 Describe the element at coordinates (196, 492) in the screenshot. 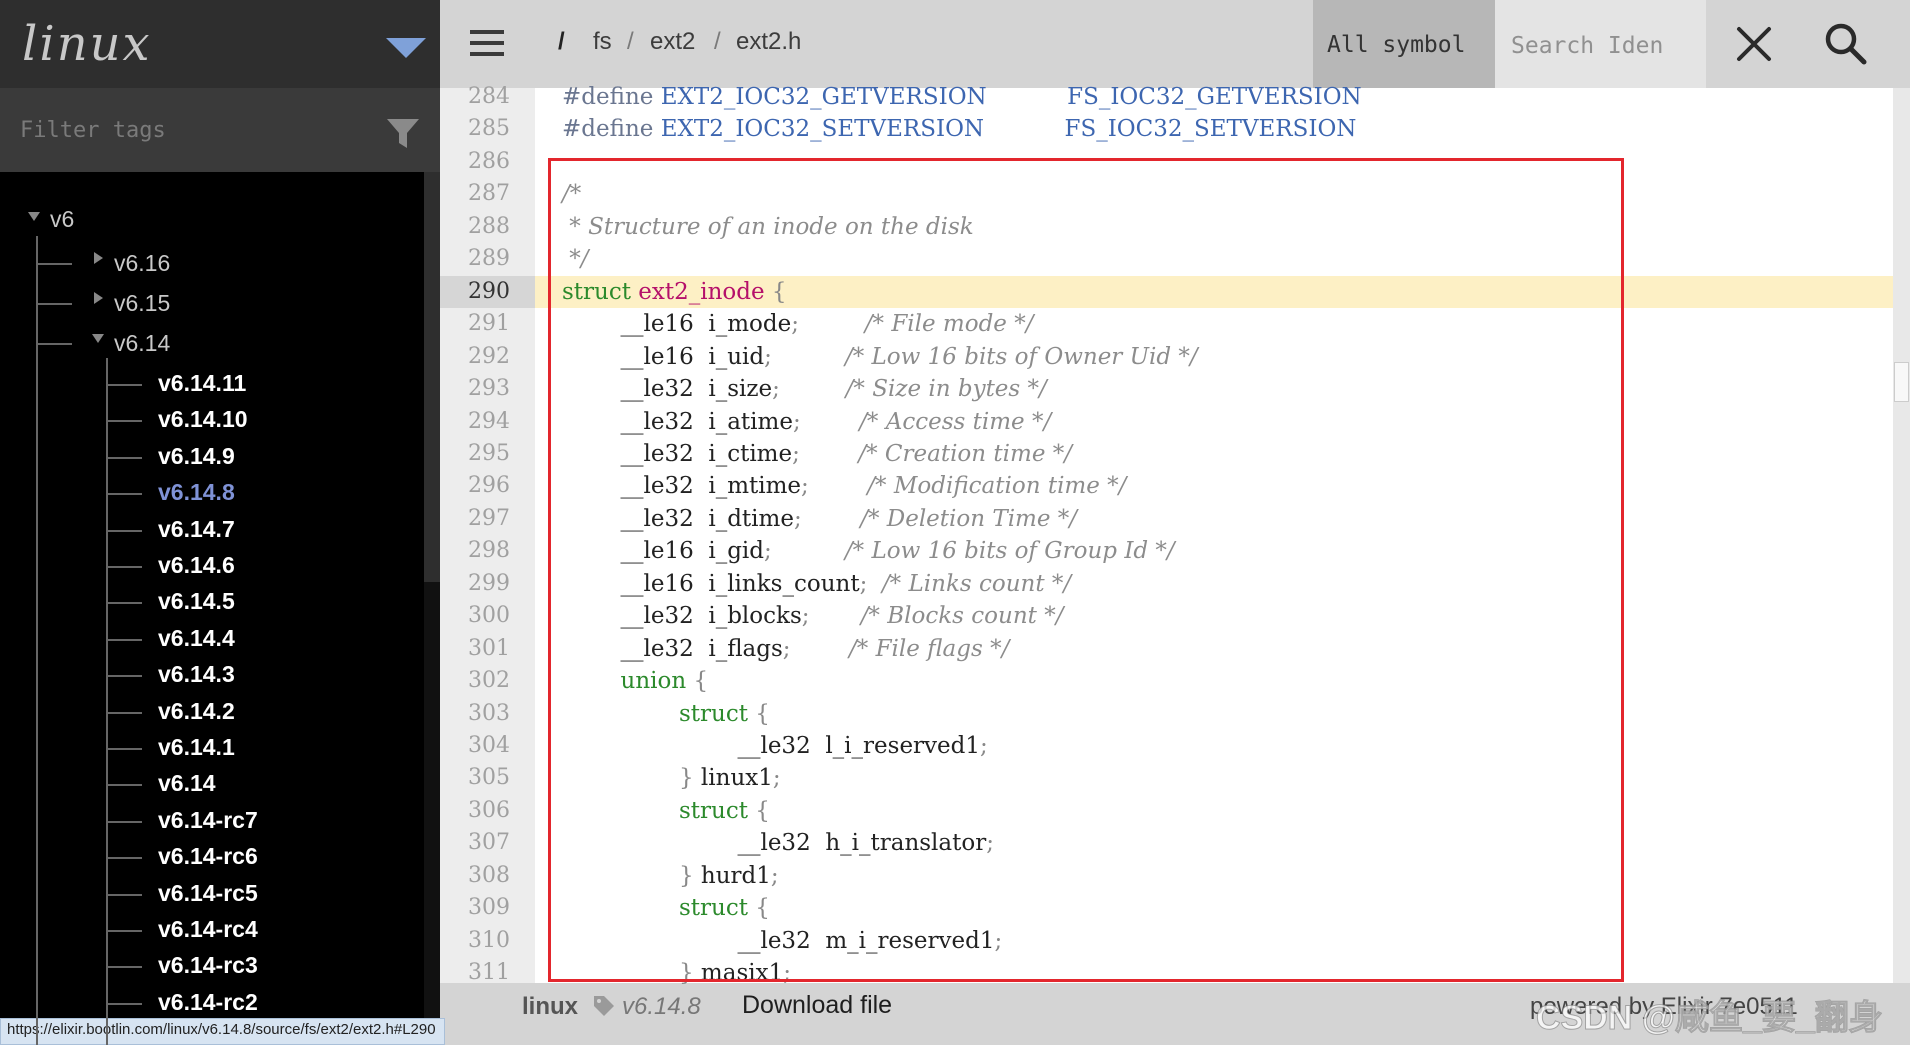

I see `tree-leaf-v6.14.8: v6.14.8` at that location.